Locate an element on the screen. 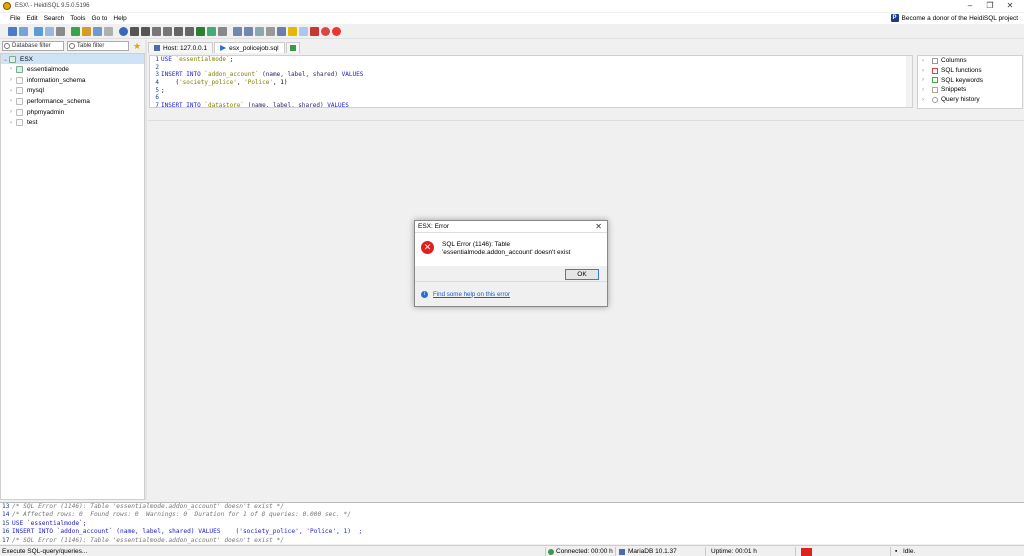  tab-new-query is located at coordinates (292, 47).